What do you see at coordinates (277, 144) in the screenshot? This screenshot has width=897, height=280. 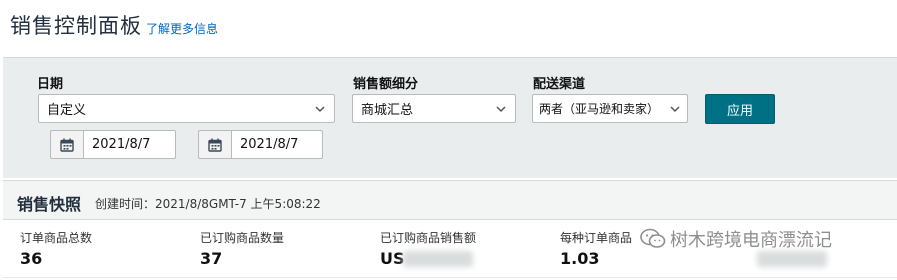 I see `end-date-input: 2021/8/7` at bounding box center [277, 144].